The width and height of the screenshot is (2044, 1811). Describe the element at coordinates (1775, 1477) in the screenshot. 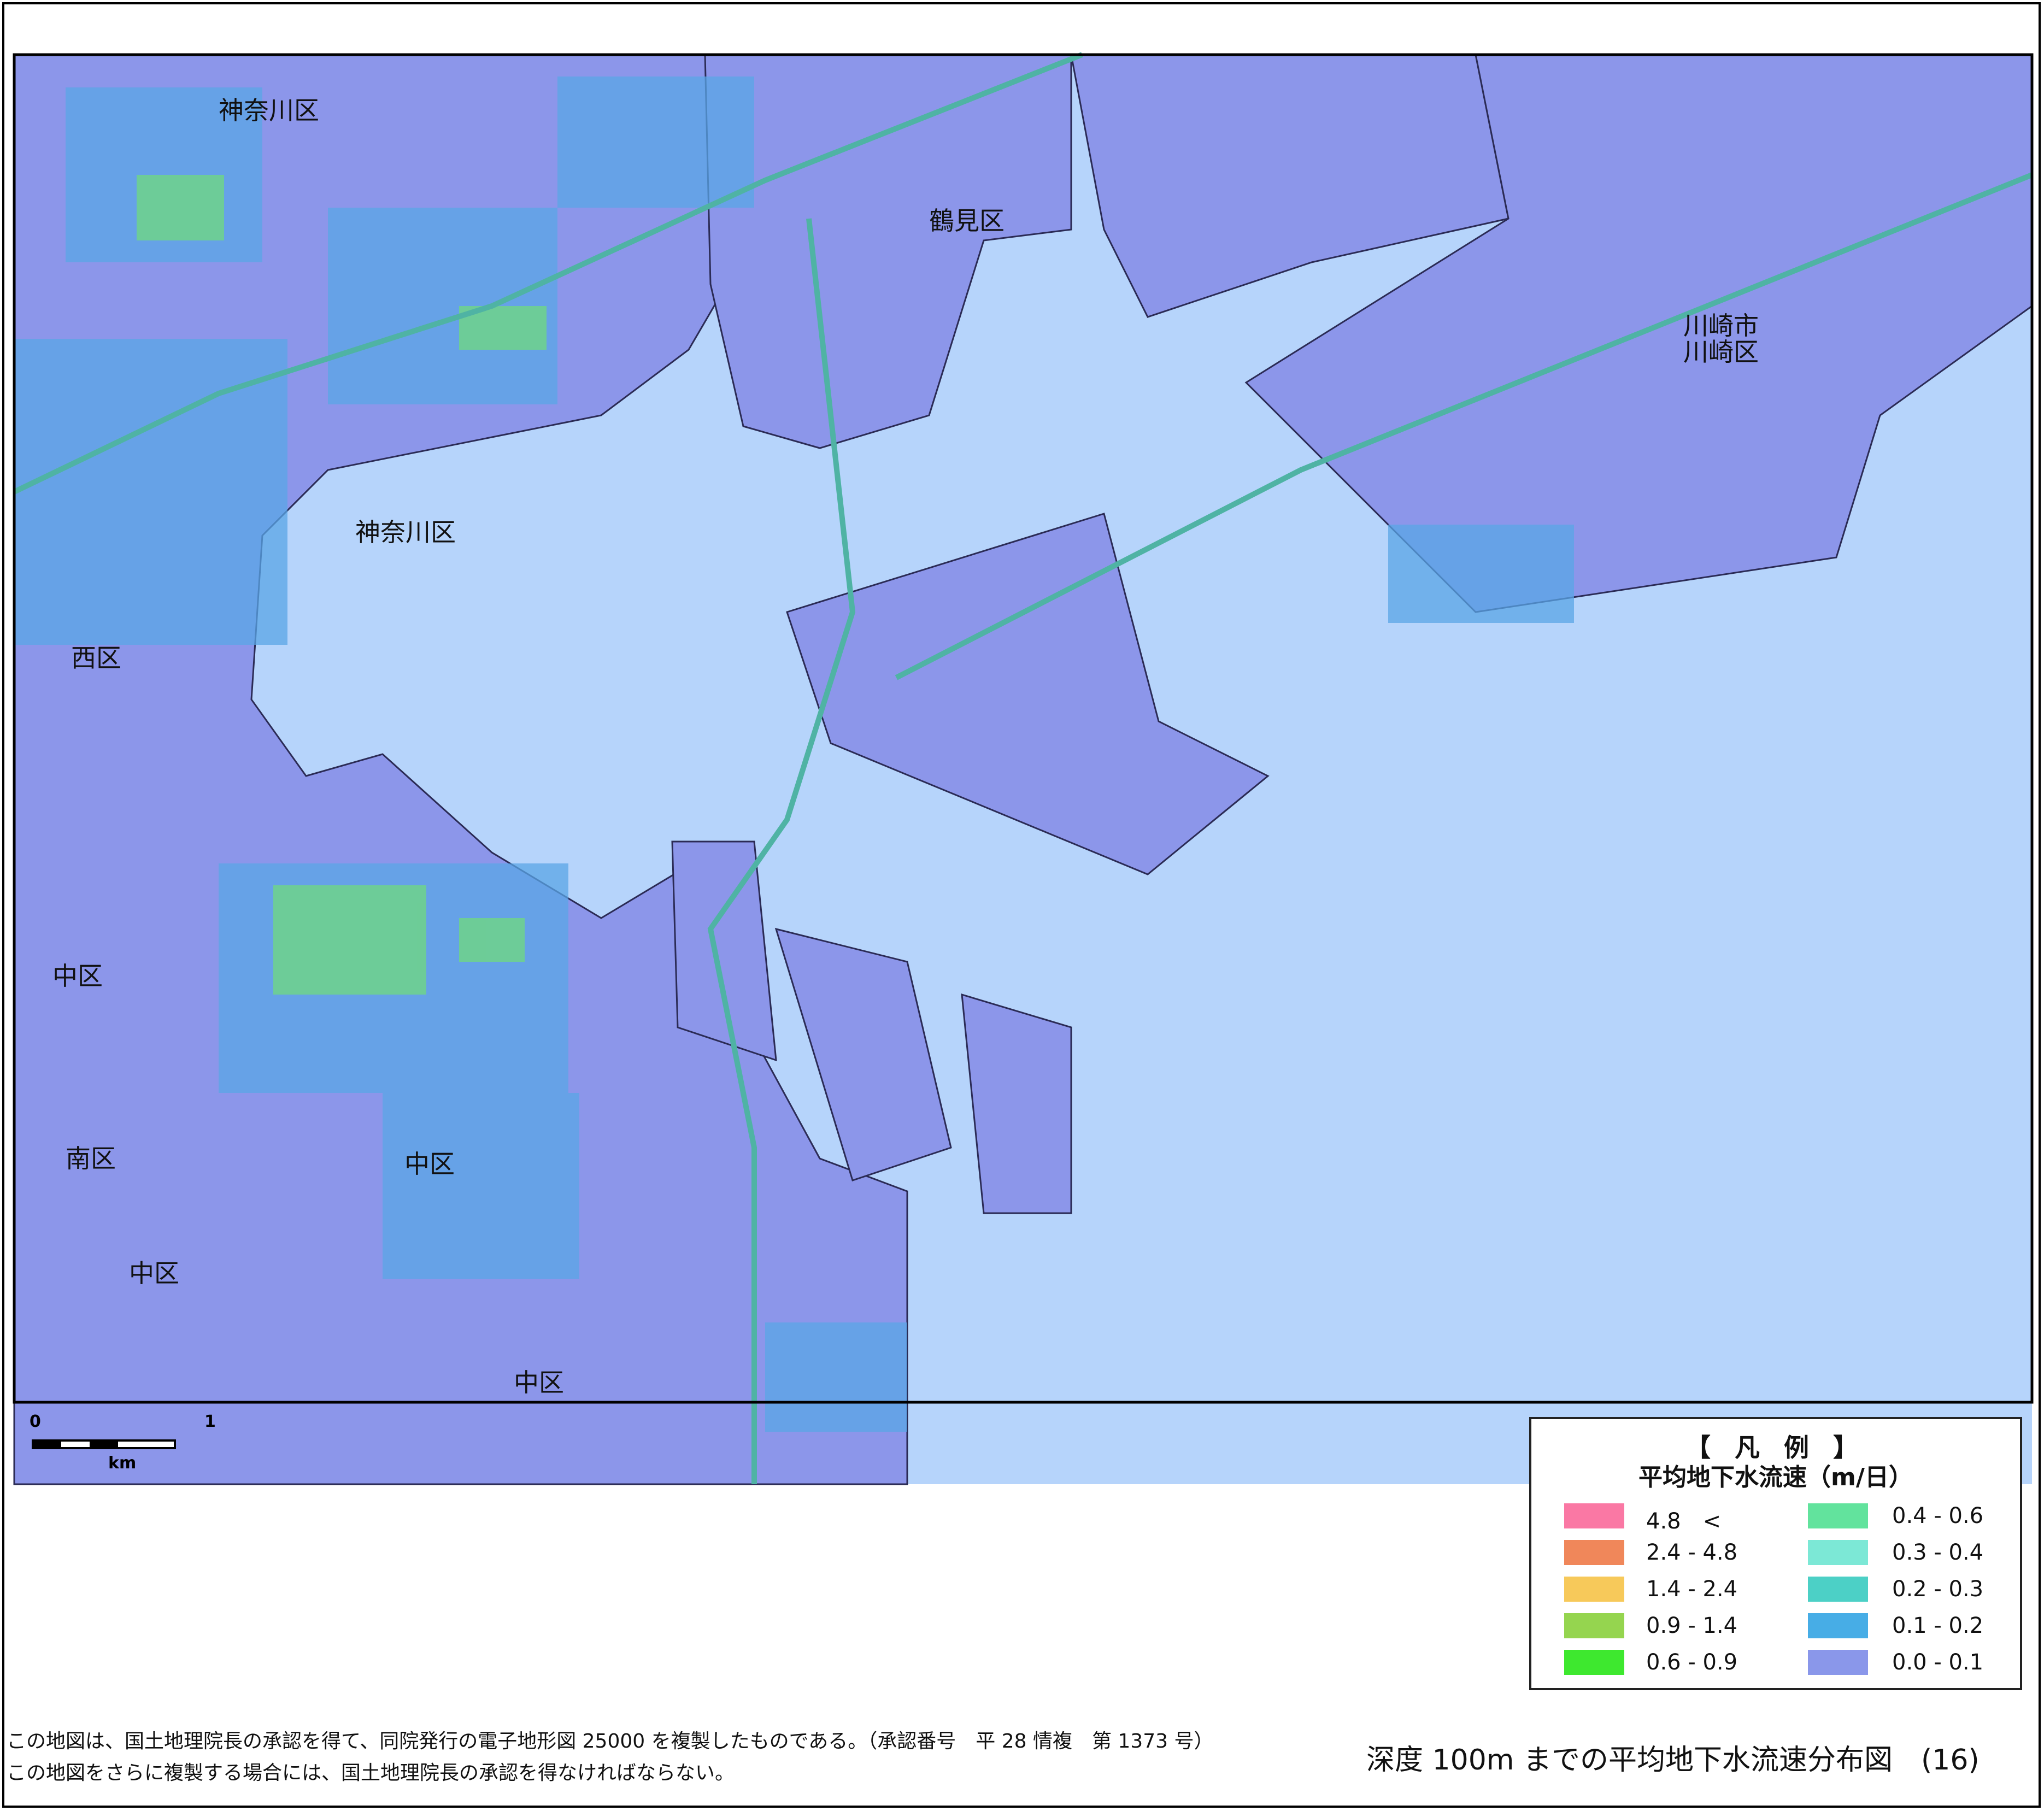

I see `legend-subtitle: 平均地下水流速（m/日）` at that location.